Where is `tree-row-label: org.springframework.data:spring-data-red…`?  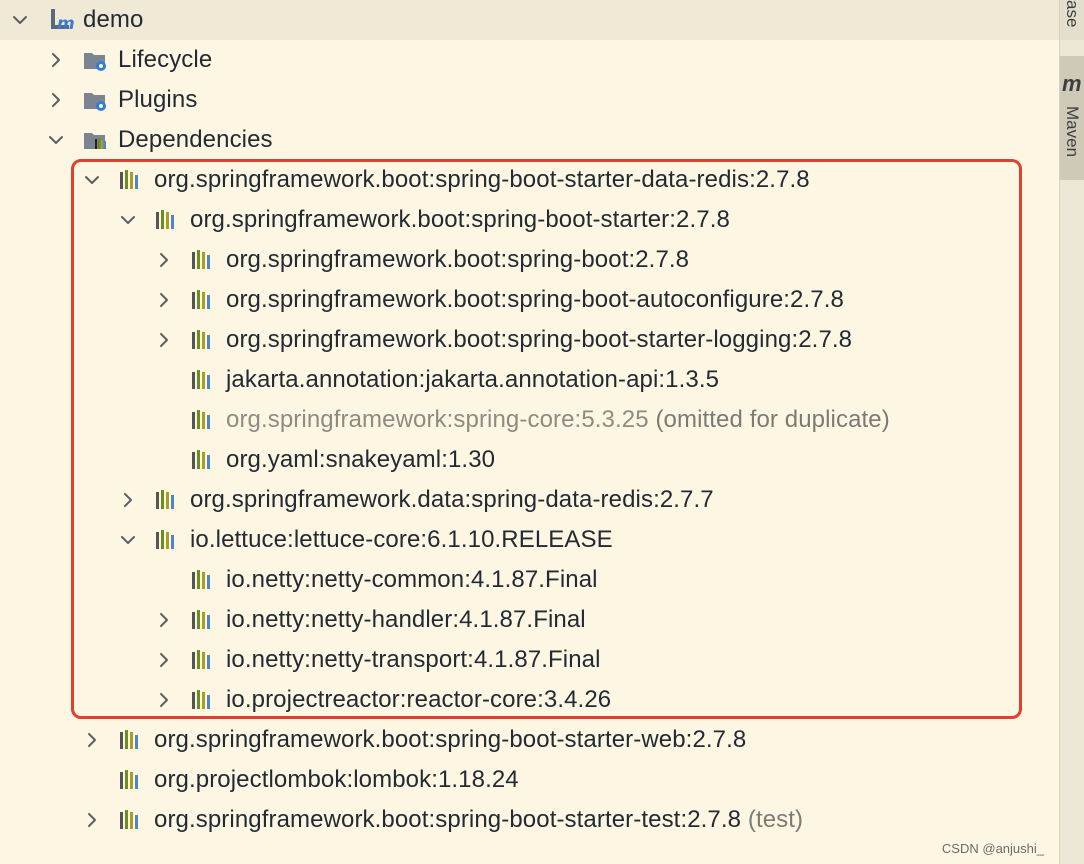
tree-row-label: org.springframework.data:spring-data-red… is located at coordinates (452, 500).